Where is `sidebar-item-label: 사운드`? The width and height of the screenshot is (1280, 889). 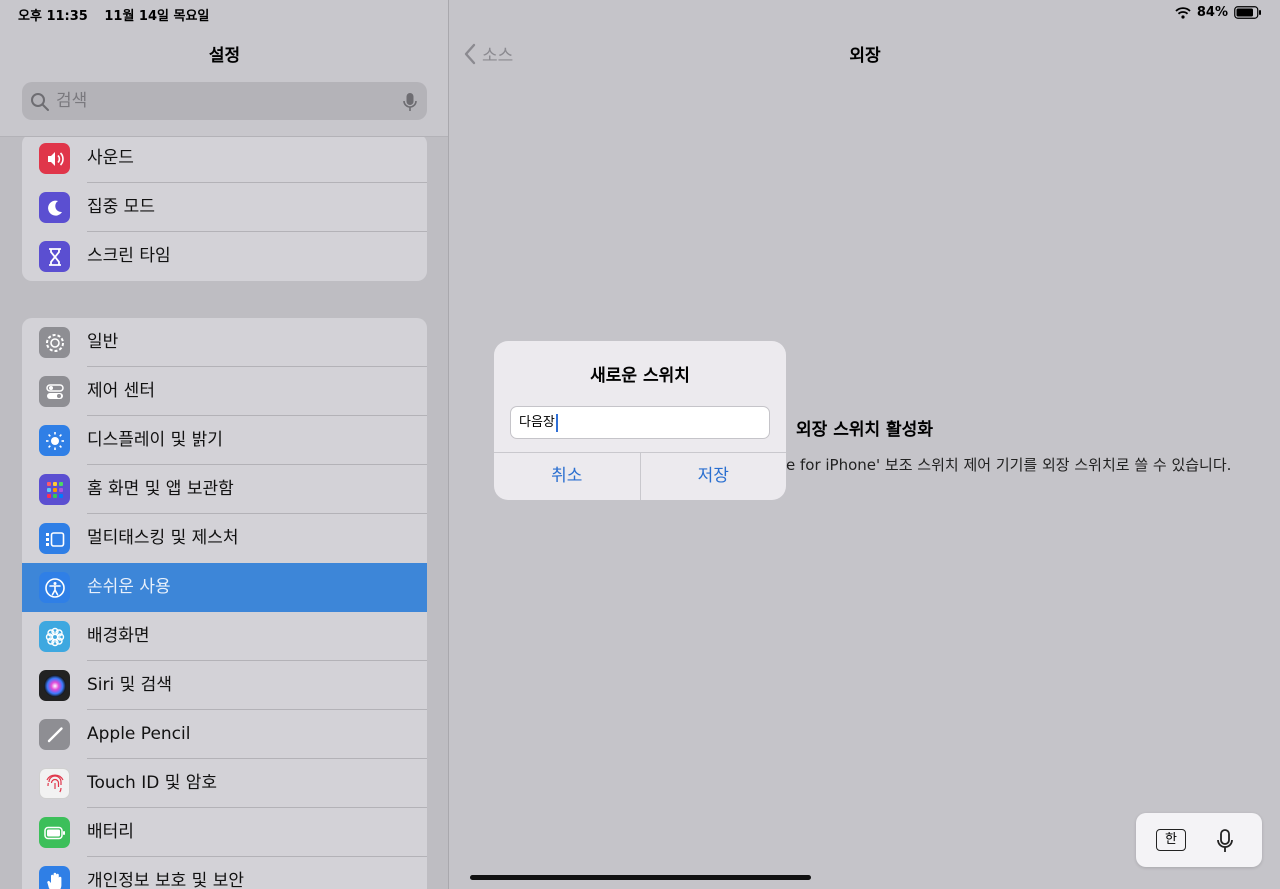
sidebar-item-label: 사운드 is located at coordinates (110, 158).